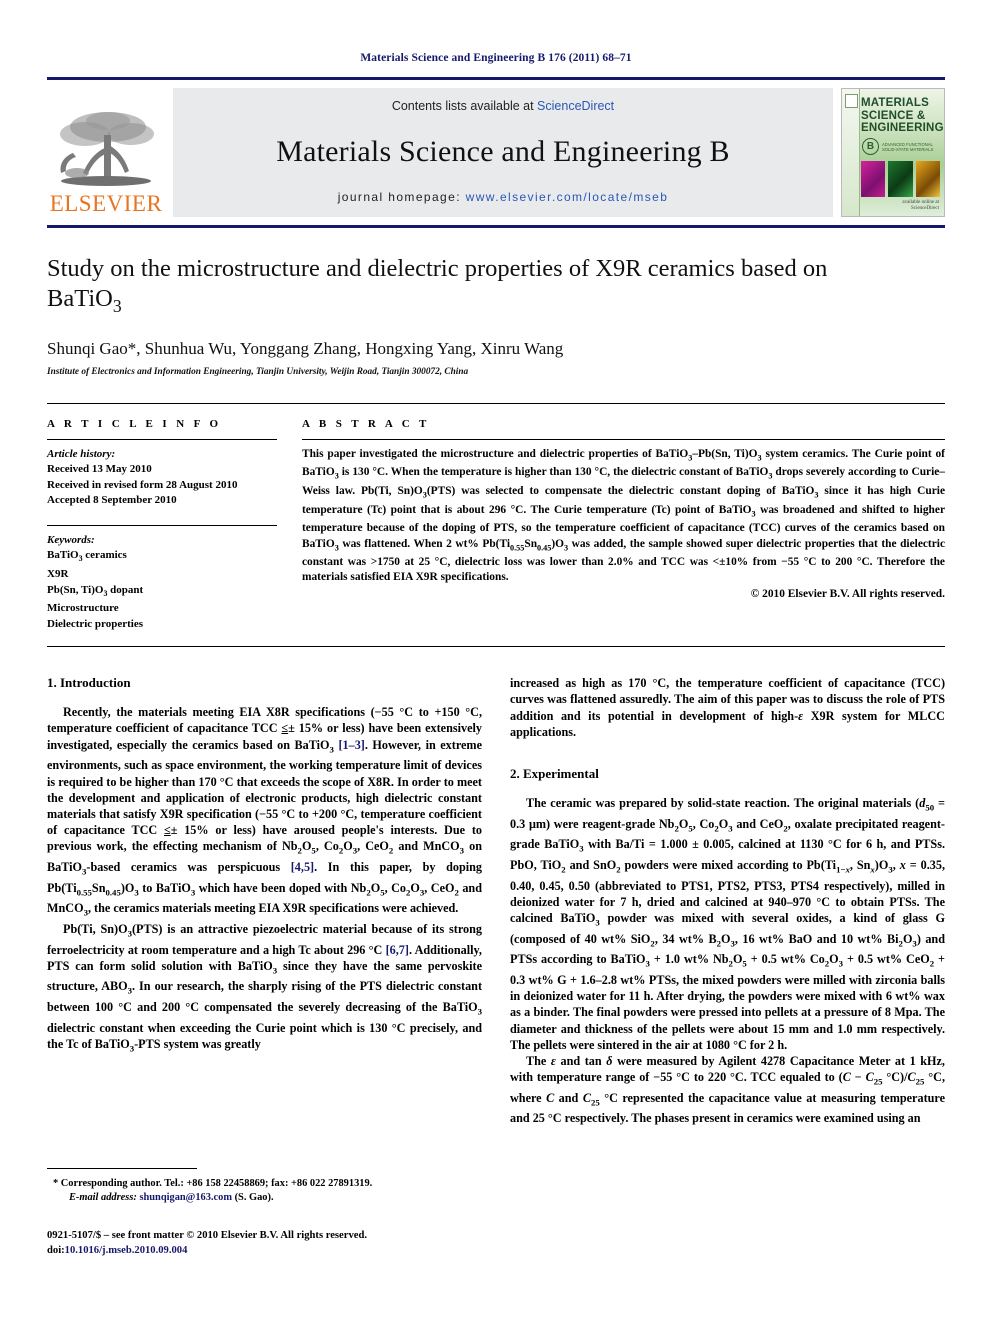 The width and height of the screenshot is (992, 1323). Describe the element at coordinates (893, 115) in the screenshot. I see `cover-title-line2: SCIENCE &` at that location.